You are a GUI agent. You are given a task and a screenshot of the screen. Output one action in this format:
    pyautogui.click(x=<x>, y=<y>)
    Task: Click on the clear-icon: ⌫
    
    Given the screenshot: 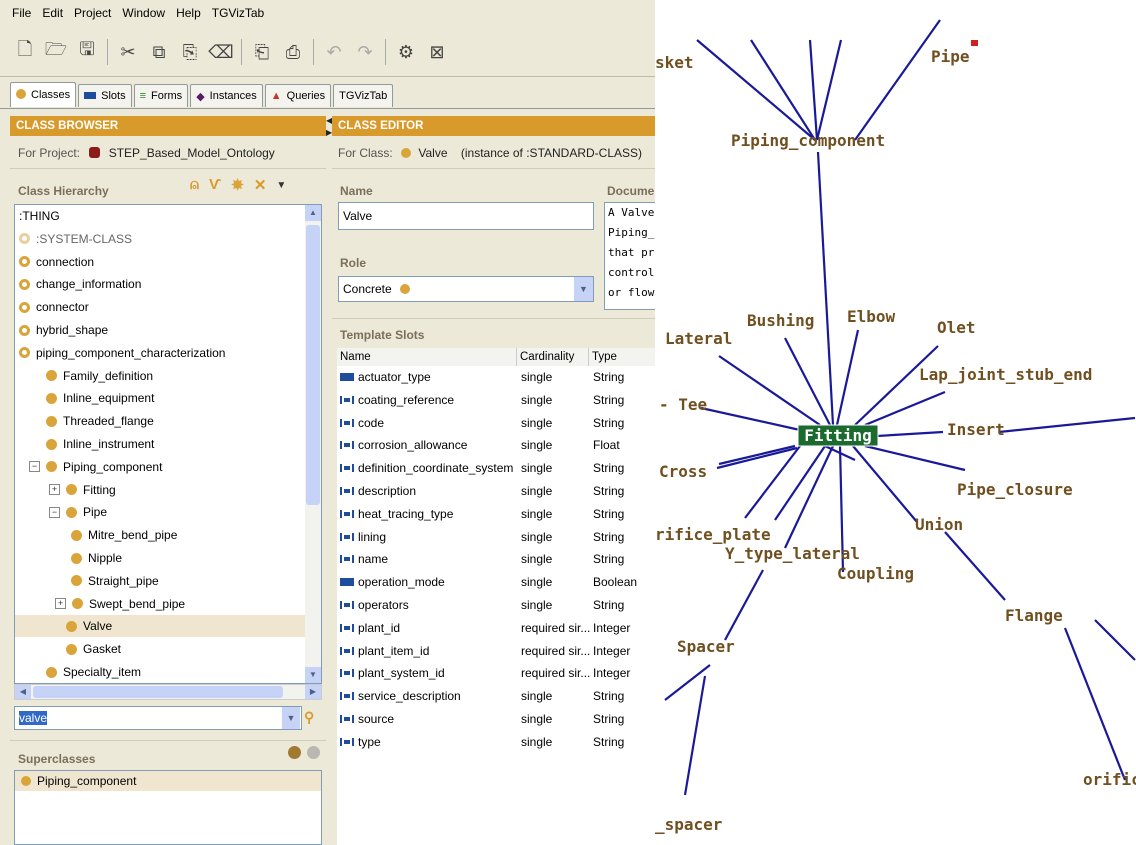 What is the action you would take?
    pyautogui.click(x=220, y=52)
    